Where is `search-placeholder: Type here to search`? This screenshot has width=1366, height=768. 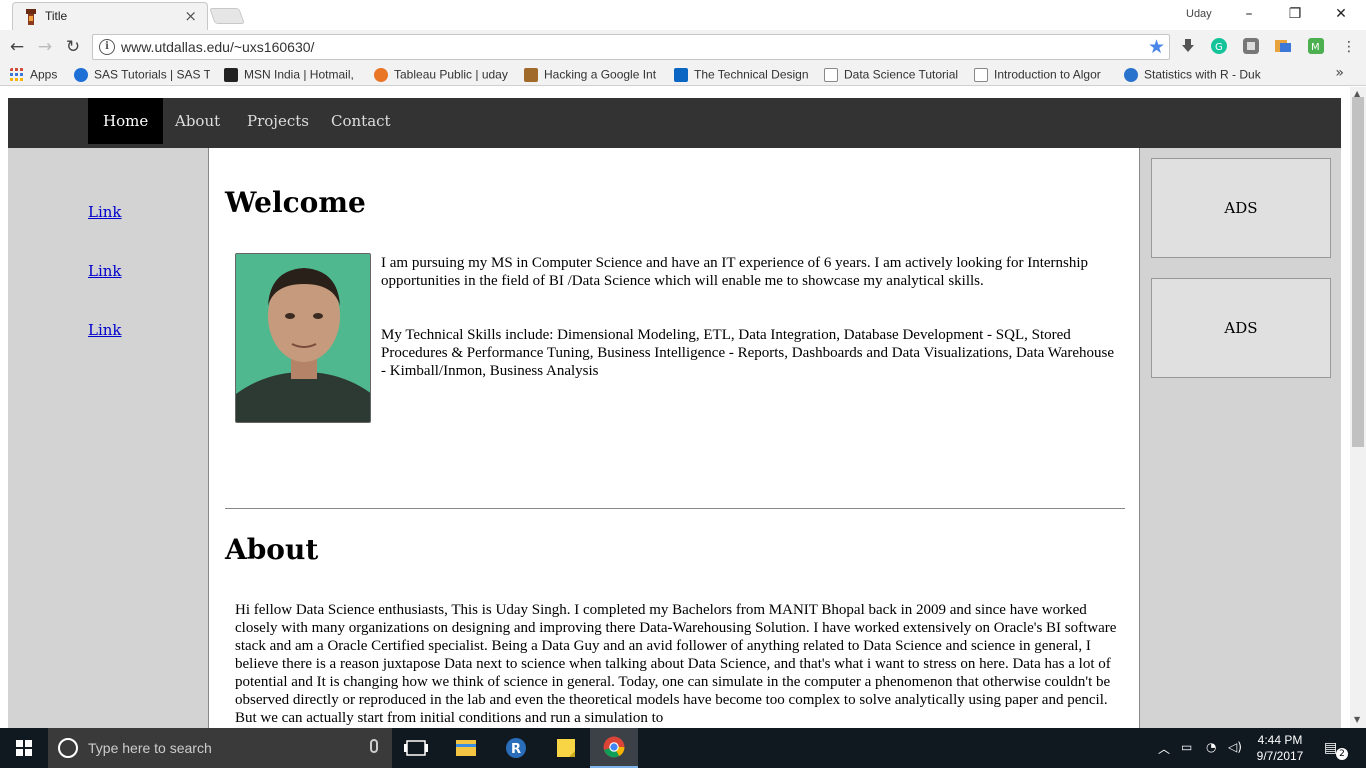
search-placeholder: Type here to search is located at coordinates (150, 748).